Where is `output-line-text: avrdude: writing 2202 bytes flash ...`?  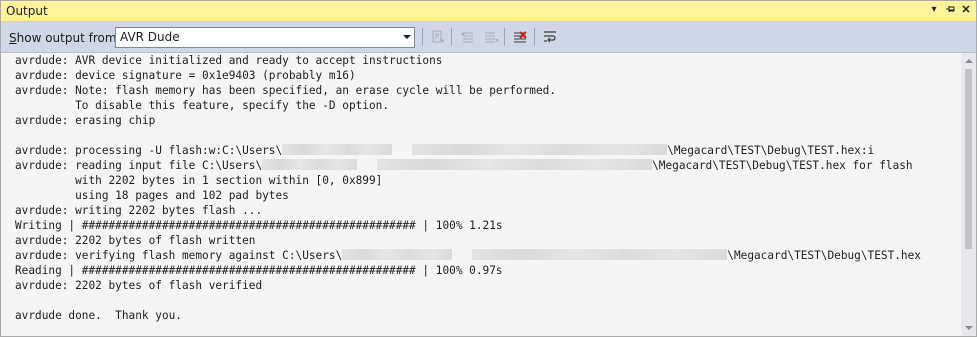 output-line-text: avrdude: writing 2202 bytes flash ... is located at coordinates (139, 210).